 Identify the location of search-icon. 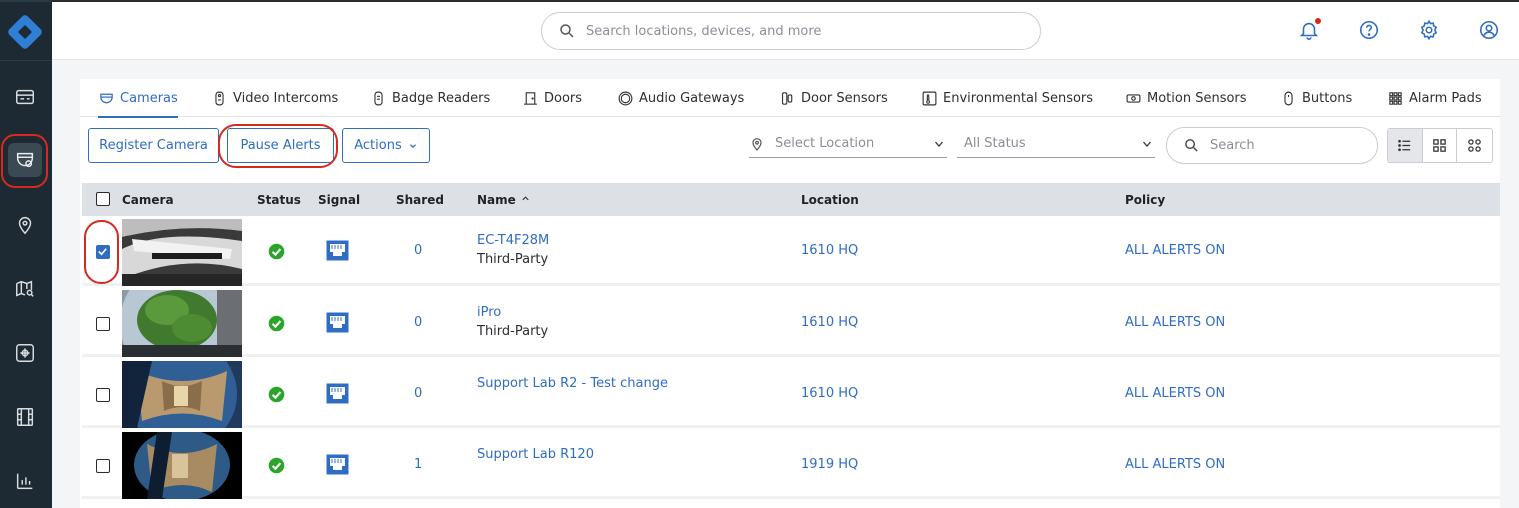
(567, 31).